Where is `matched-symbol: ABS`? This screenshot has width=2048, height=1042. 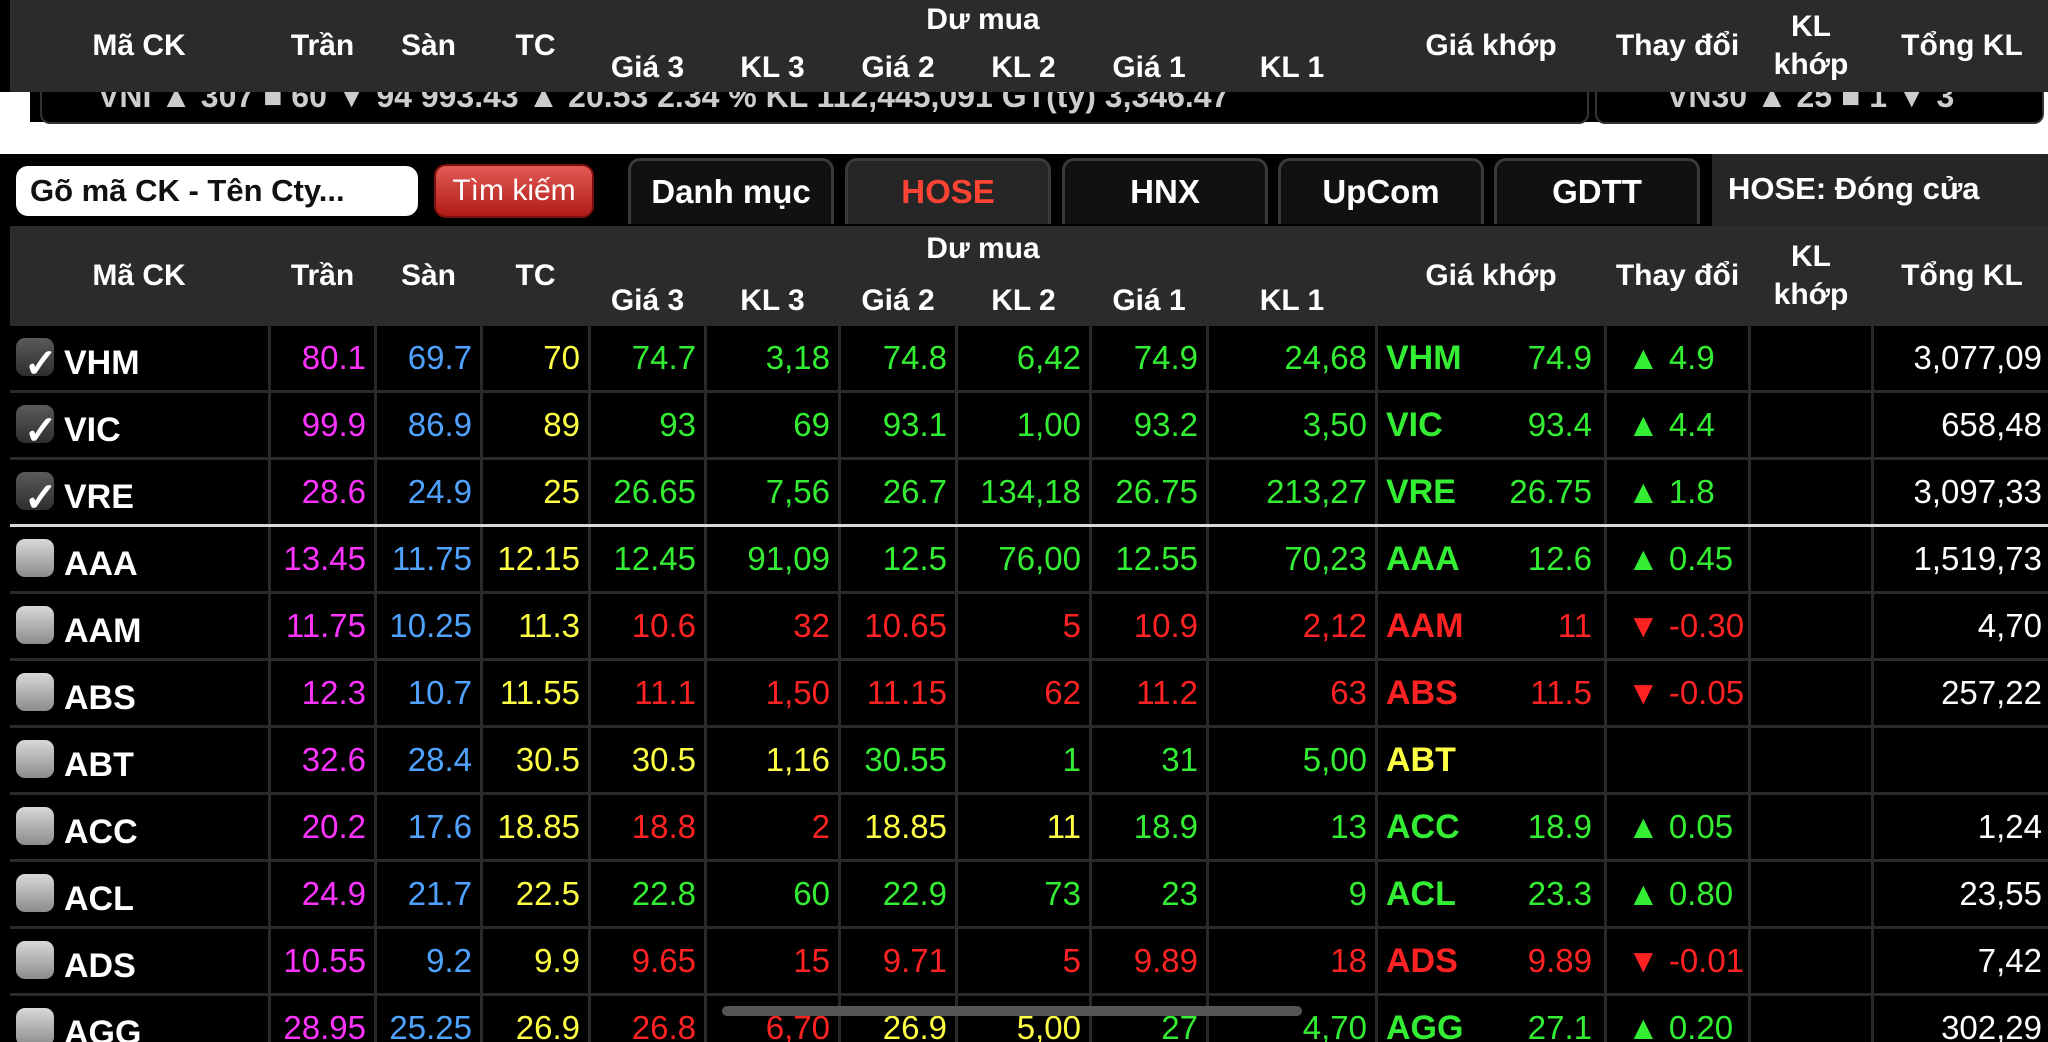 matched-symbol: ABS is located at coordinates (1422, 693).